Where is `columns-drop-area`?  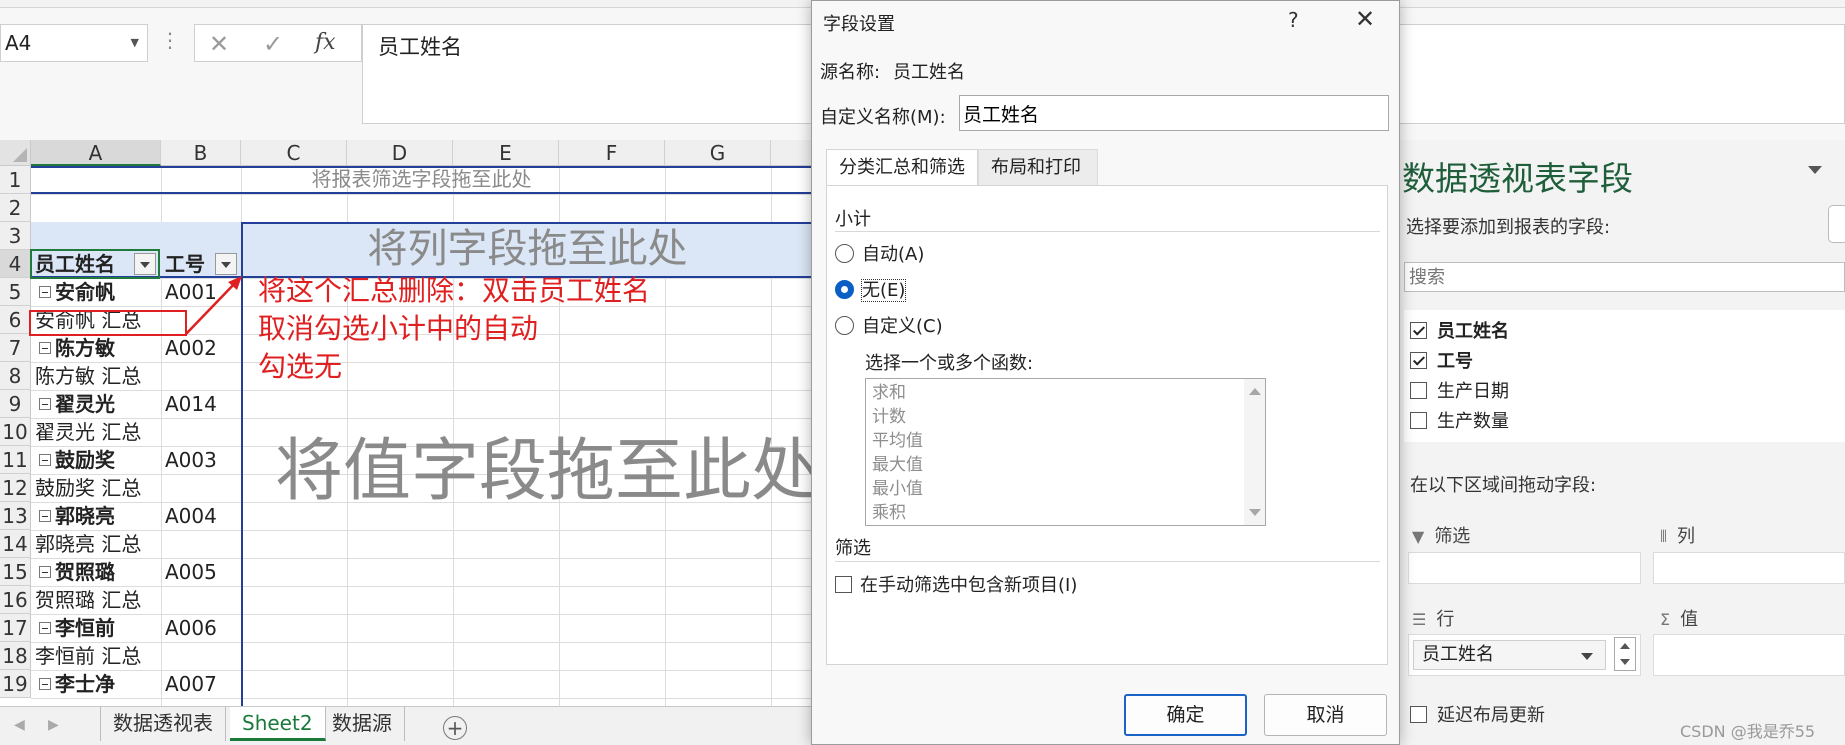
columns-drop-area is located at coordinates (1749, 568).